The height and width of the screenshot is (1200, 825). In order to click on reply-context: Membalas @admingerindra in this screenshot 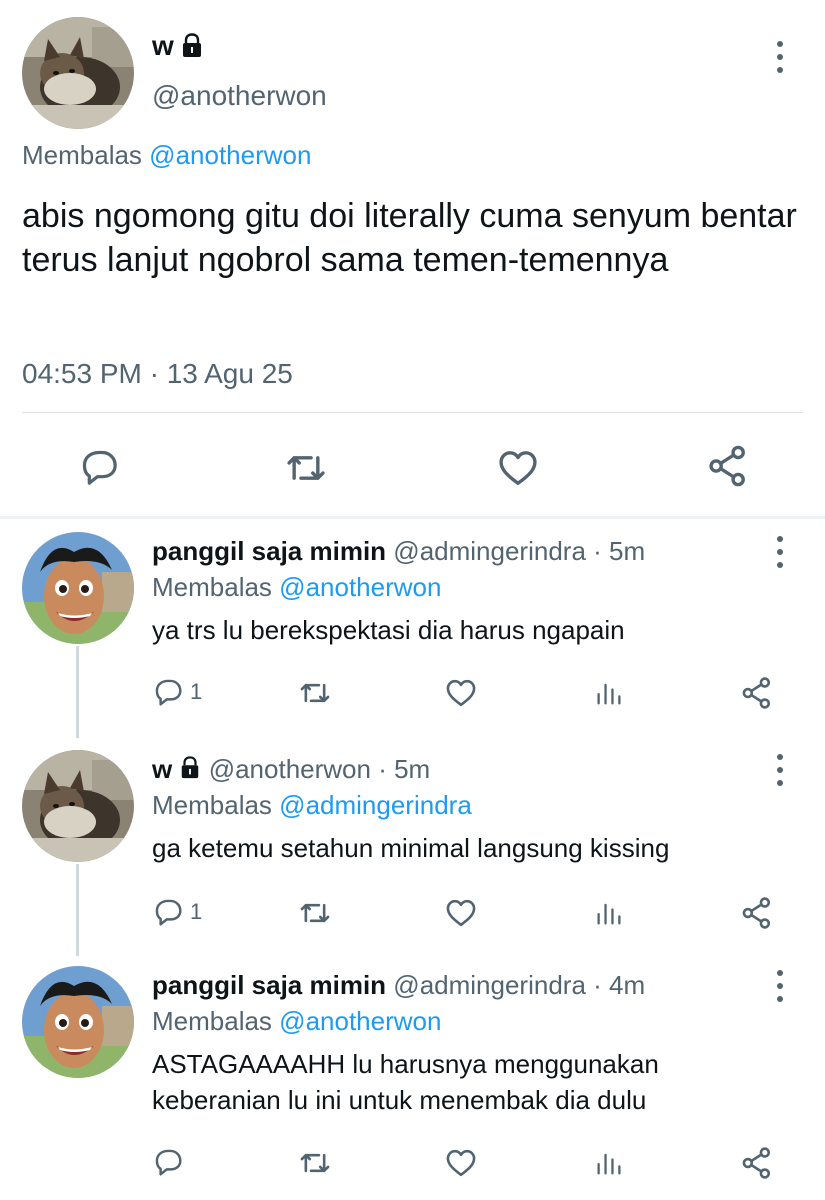, I will do `click(312, 805)`.